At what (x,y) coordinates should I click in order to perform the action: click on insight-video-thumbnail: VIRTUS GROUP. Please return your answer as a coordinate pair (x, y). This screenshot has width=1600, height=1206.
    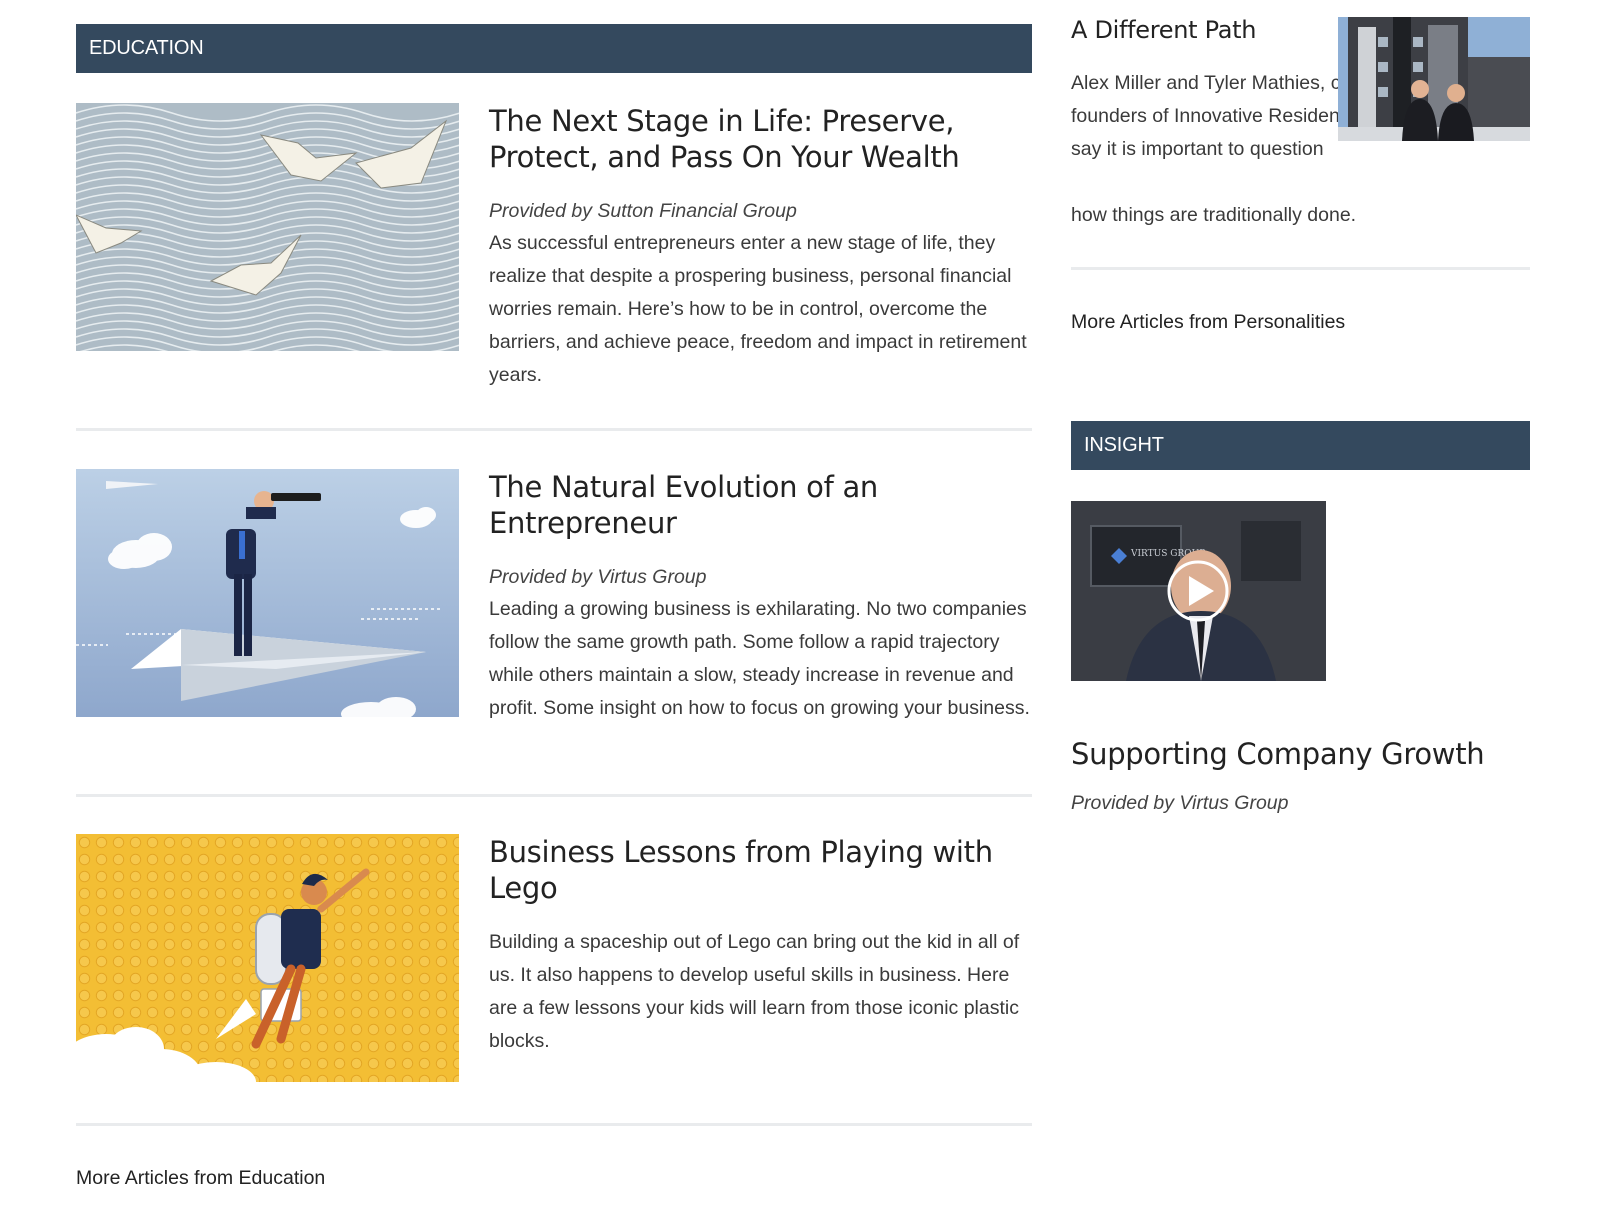
    Looking at the image, I should click on (1198, 591).